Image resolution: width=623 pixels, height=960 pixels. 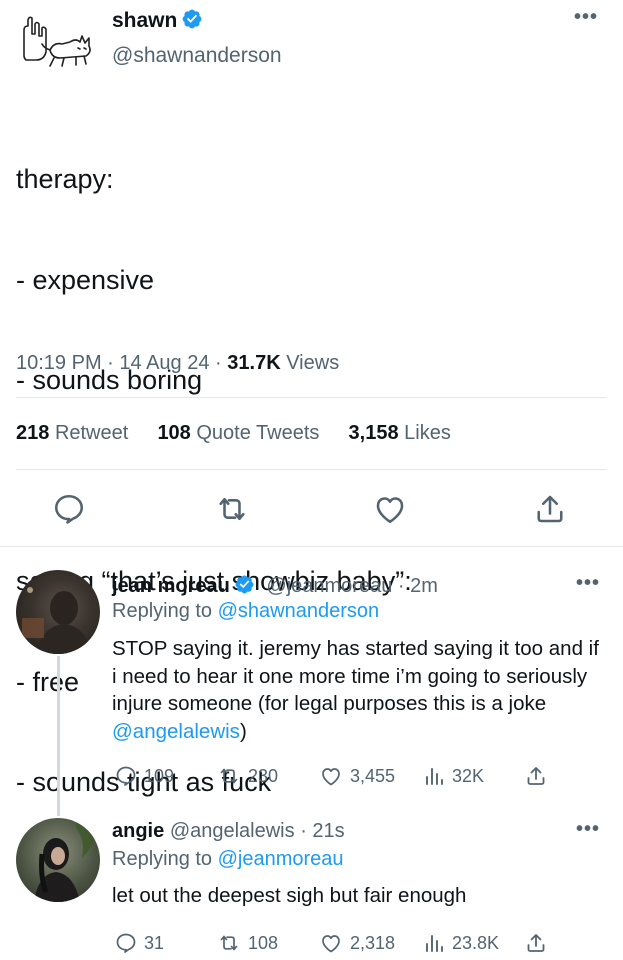 I want to click on tweet-line: therapy:, so click(x=65, y=179).